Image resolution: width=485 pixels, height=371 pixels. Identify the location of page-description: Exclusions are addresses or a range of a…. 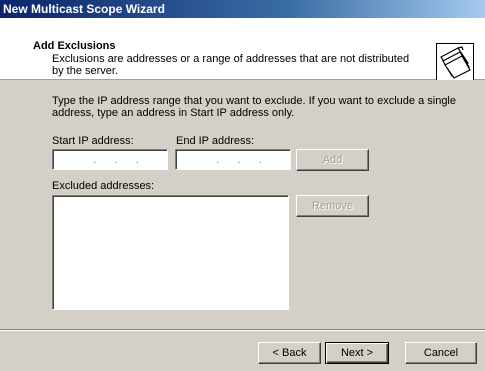
(231, 65).